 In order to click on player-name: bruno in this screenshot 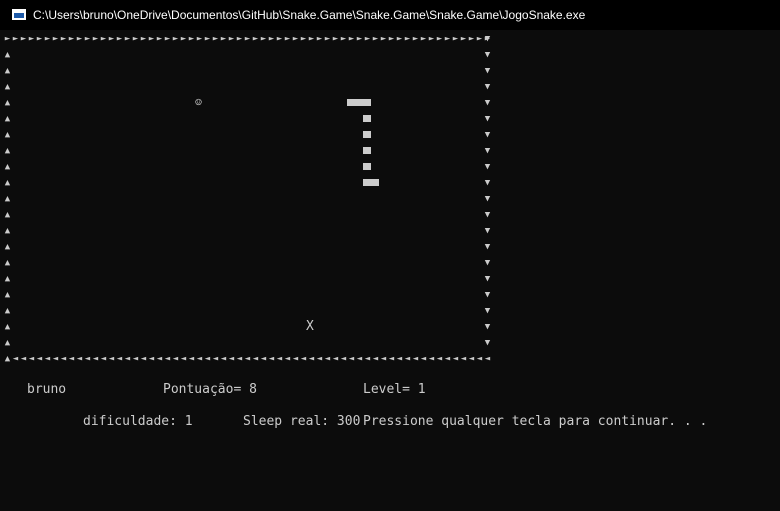, I will do `click(47, 389)`.